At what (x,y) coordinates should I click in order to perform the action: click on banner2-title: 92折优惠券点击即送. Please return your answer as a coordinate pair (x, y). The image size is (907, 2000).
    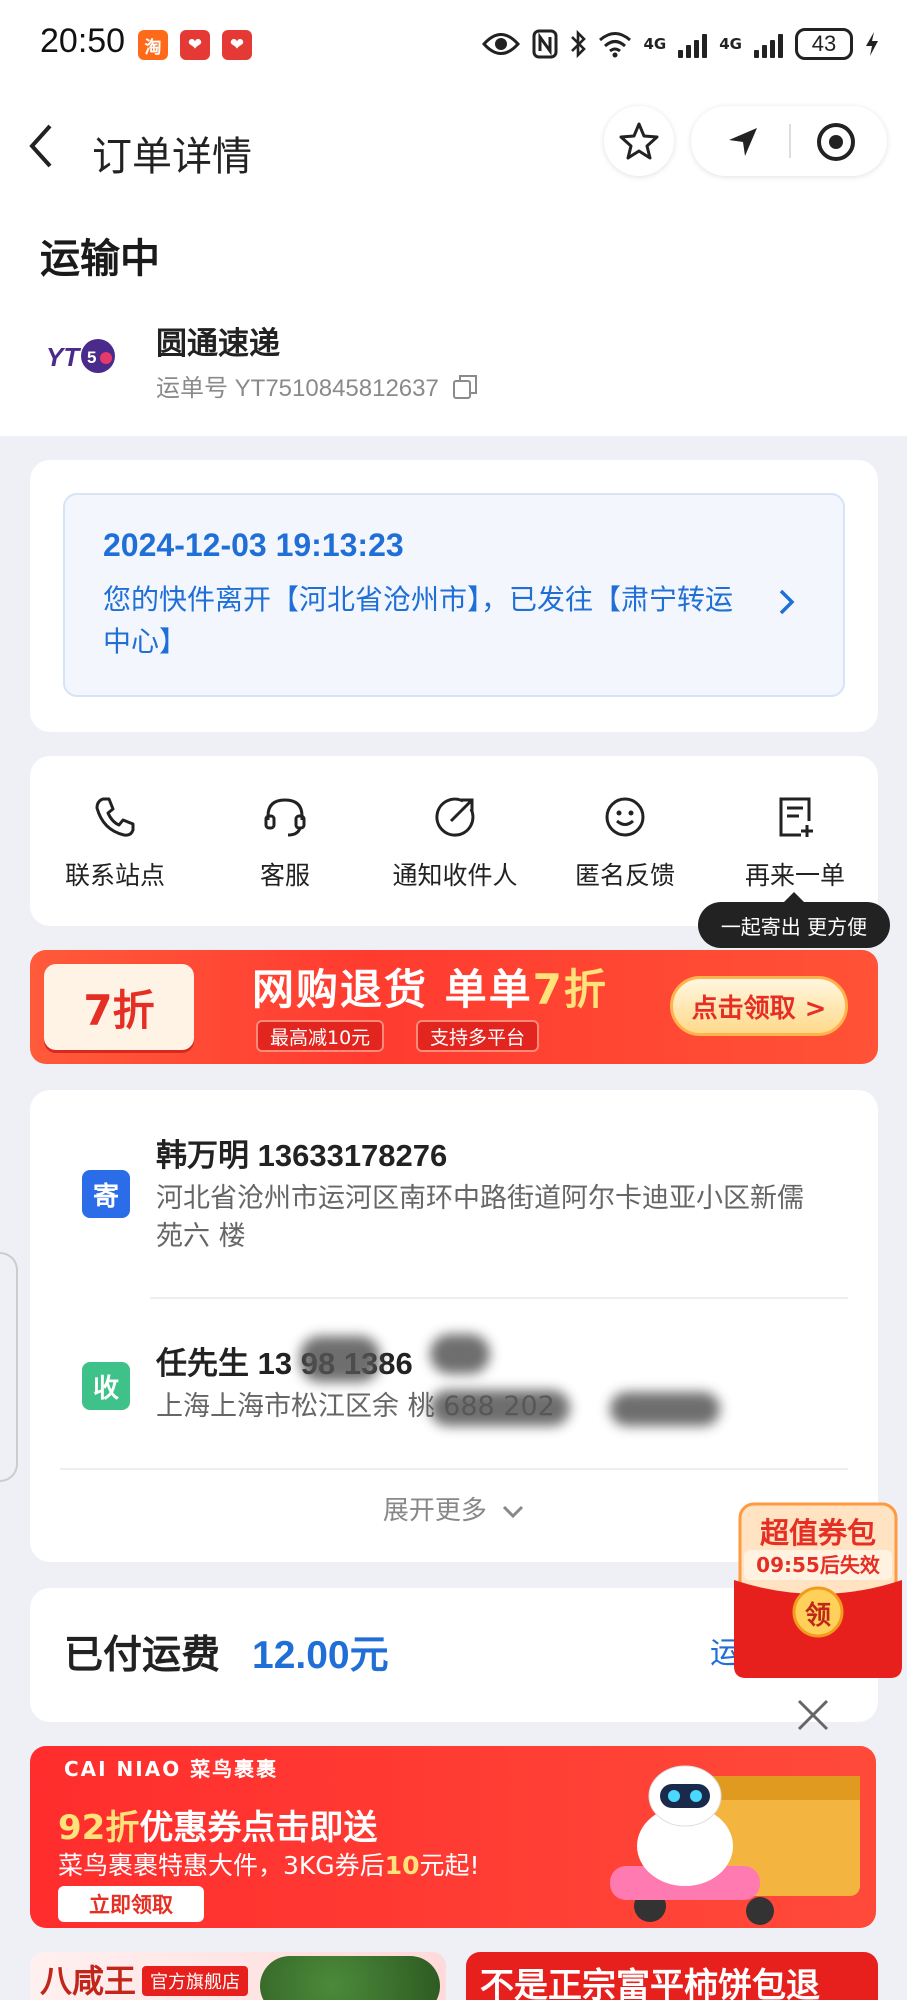
    Looking at the image, I should click on (217, 1824).